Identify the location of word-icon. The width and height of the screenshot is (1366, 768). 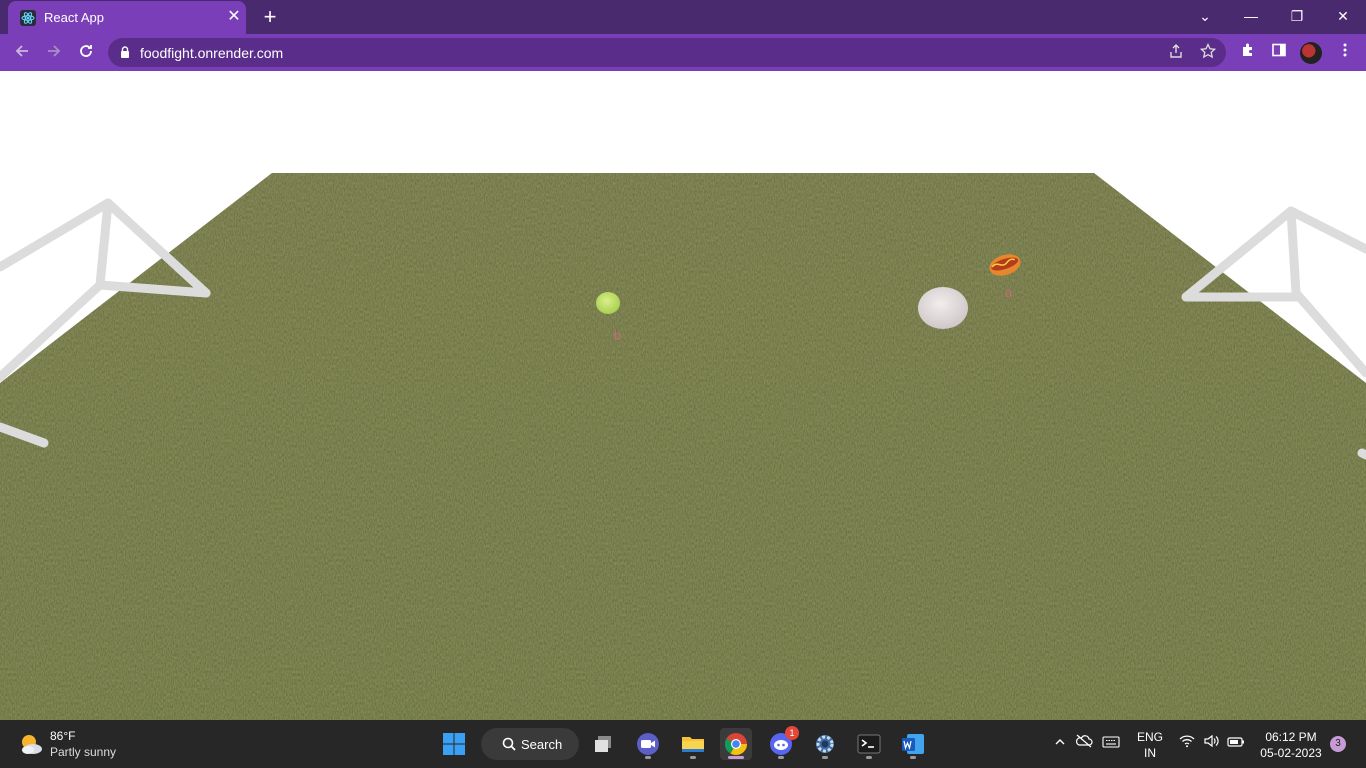
(913, 744).